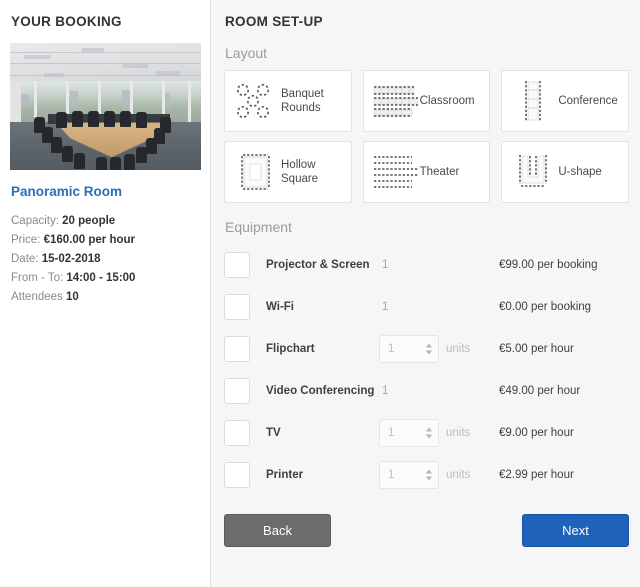  Describe the element at coordinates (277, 530) in the screenshot. I see `back-button: Back` at that location.